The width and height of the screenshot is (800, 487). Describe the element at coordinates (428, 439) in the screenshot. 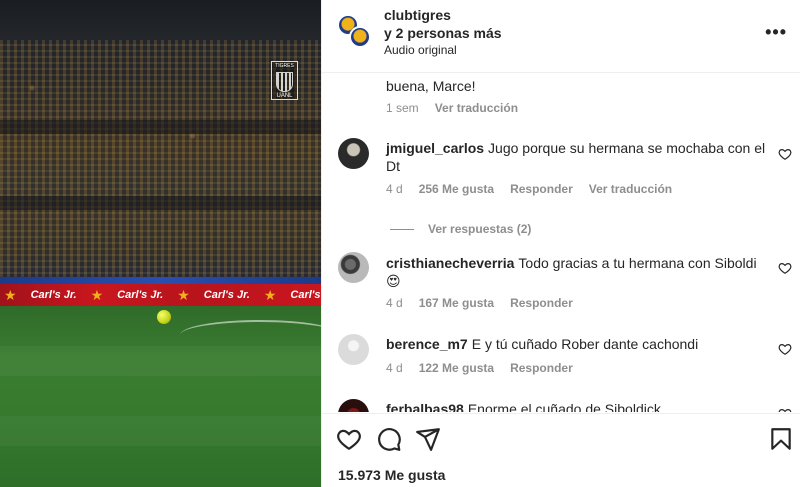

I see `share-icon` at that location.